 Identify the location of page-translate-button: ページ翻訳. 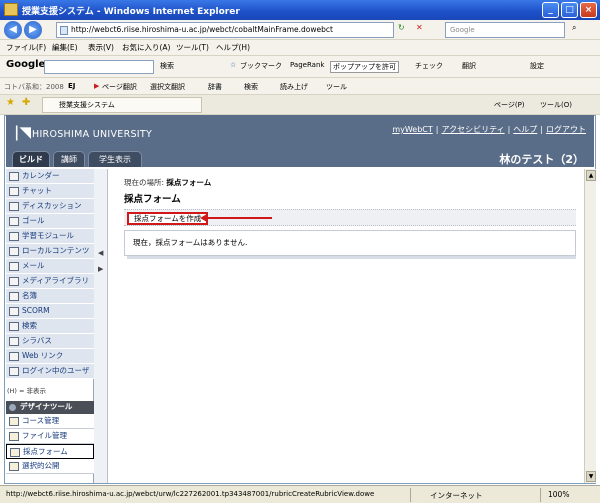
(119, 87).